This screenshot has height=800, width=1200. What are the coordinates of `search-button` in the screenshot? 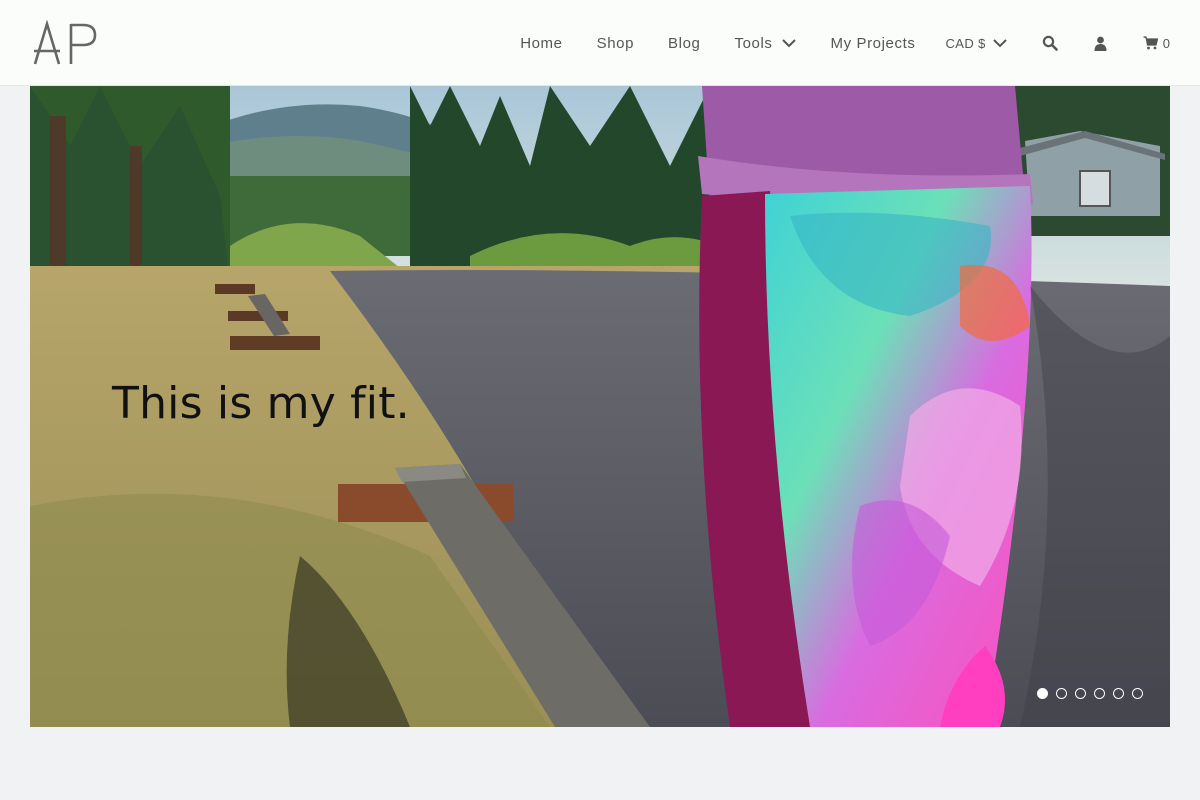 It's located at (1050, 43).